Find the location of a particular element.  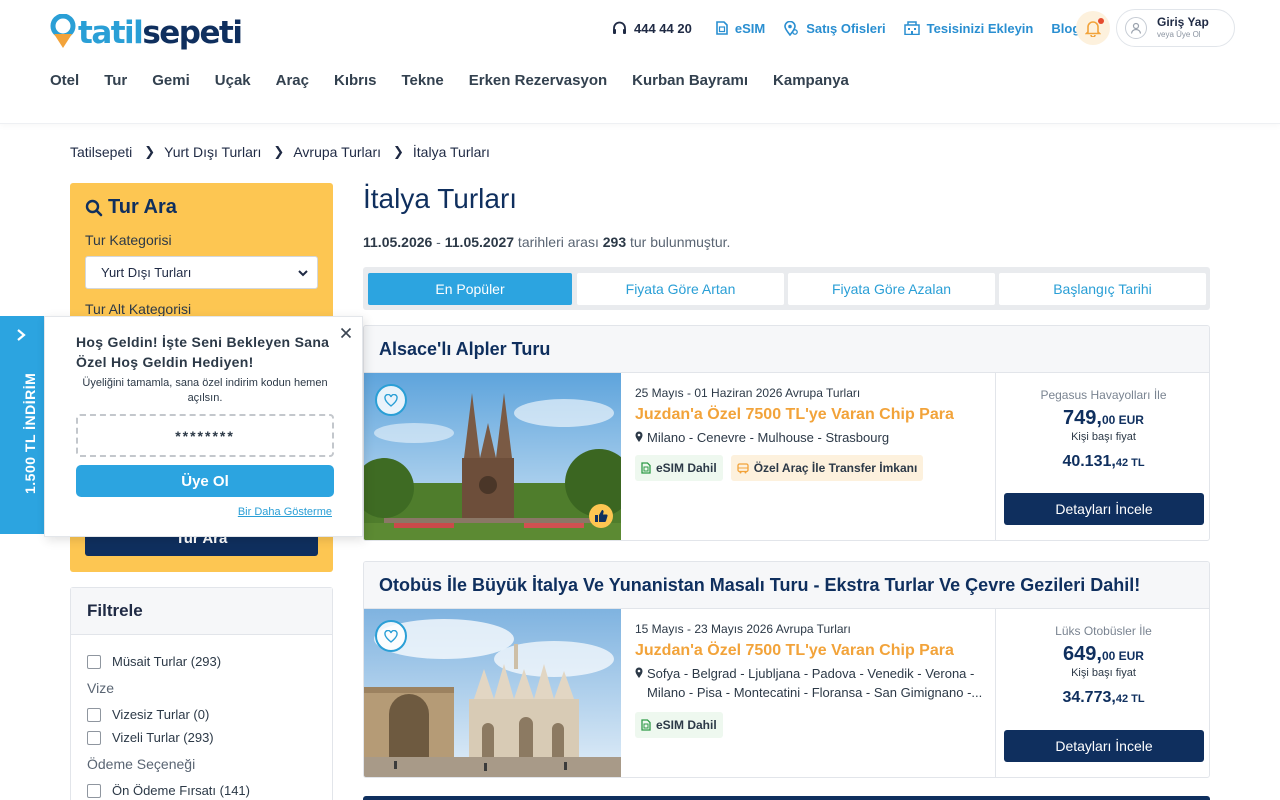

filter-on-odeme-label: Ön Ödeme Fırsatı (141) is located at coordinates (181, 790).